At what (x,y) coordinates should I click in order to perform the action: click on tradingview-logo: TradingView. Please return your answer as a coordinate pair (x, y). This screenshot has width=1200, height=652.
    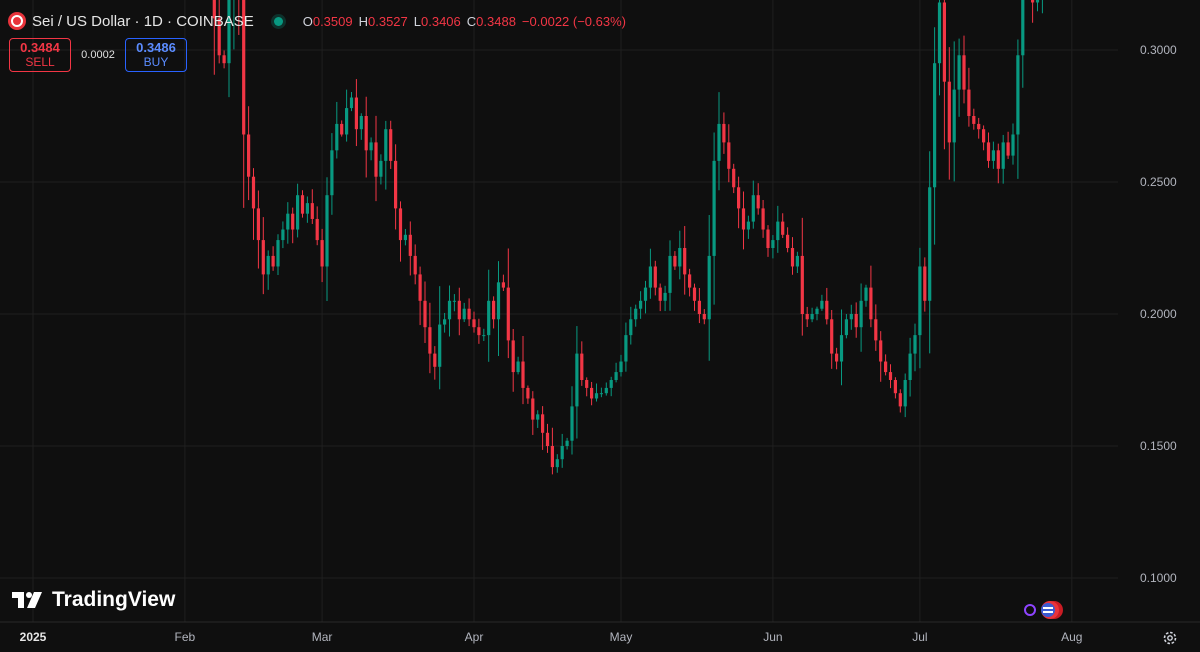
    Looking at the image, I should click on (93, 600).